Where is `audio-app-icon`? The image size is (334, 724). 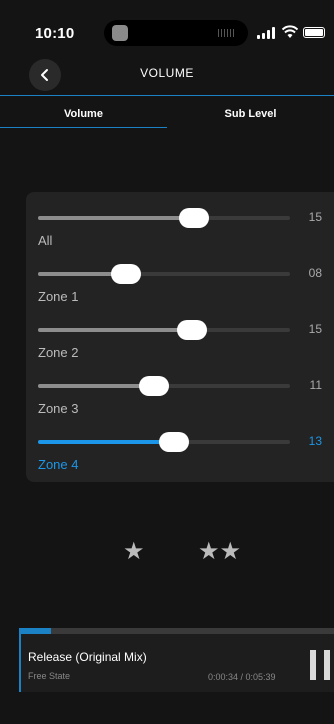 audio-app-icon is located at coordinates (120, 33).